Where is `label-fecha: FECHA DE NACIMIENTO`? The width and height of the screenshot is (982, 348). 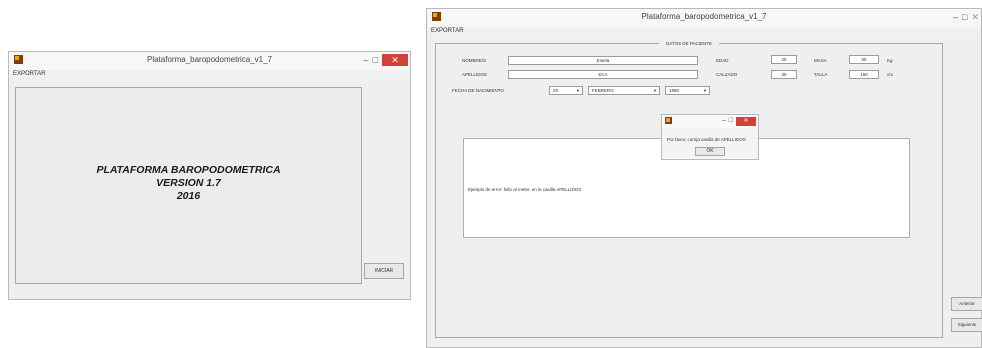
label-fecha: FECHA DE NACIMIENTO is located at coordinates (478, 90).